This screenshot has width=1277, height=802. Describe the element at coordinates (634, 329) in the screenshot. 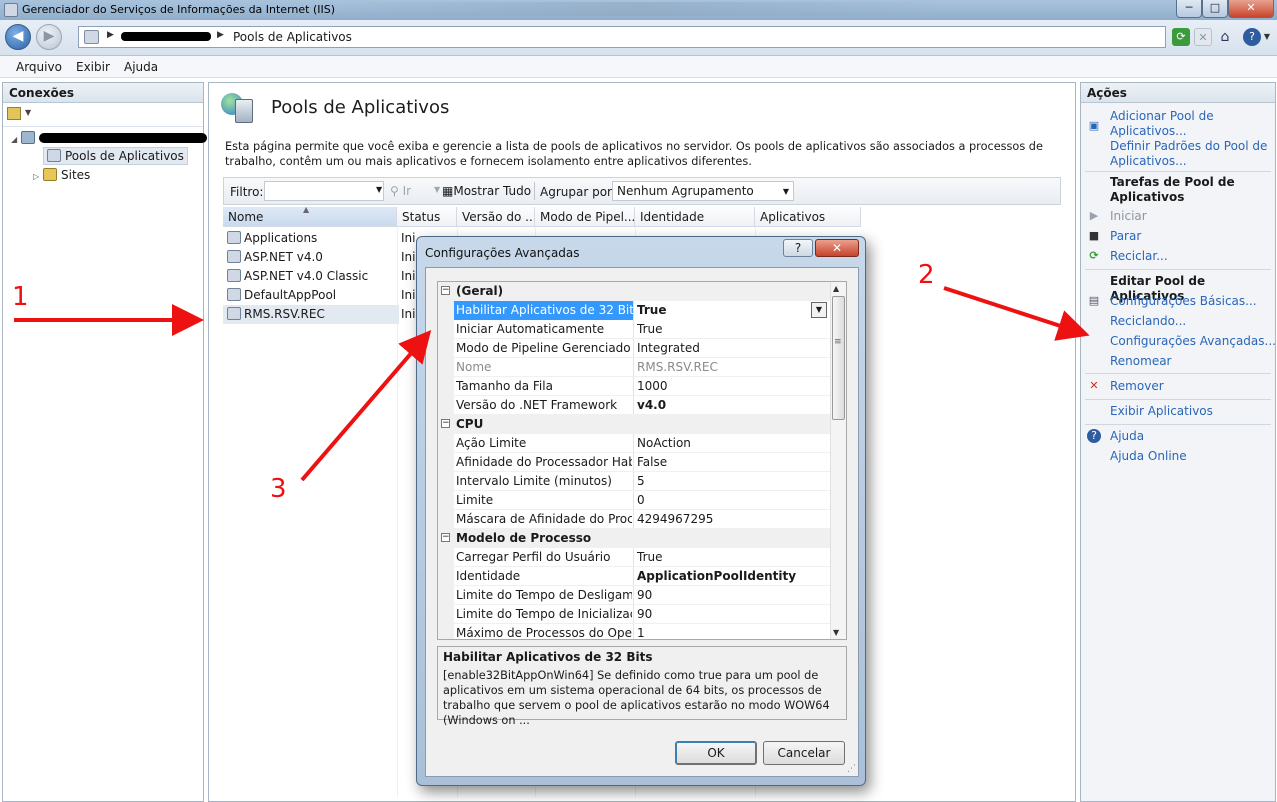

I see `property-row: Iniciar Automaticamente True` at that location.